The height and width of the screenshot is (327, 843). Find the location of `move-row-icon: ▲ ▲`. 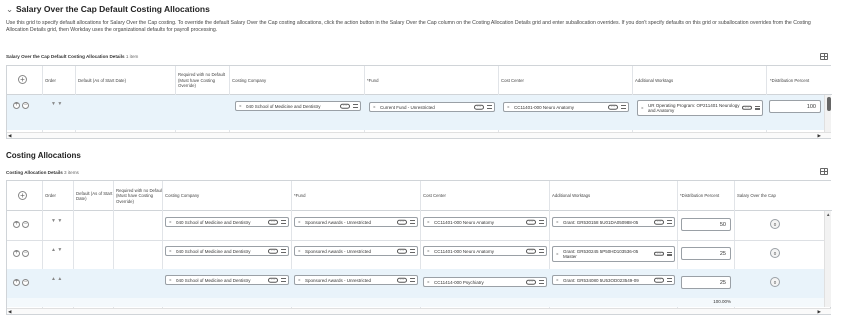

move-row-icon: ▲ ▲ is located at coordinates (56, 279).